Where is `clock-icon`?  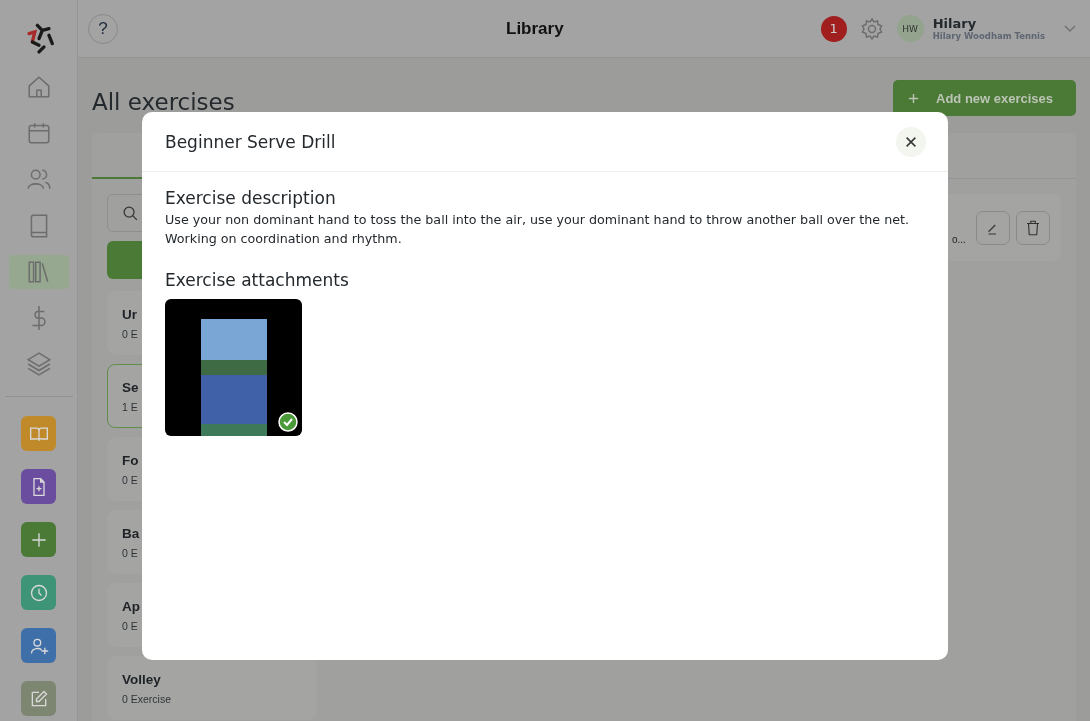 clock-icon is located at coordinates (38, 592).